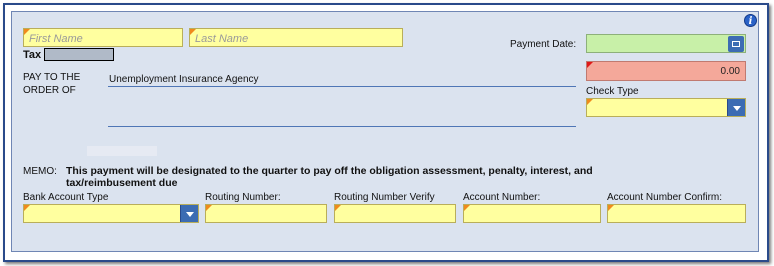 The height and width of the screenshot is (266, 774). I want to click on memo-label: MEMO:, so click(40, 171).